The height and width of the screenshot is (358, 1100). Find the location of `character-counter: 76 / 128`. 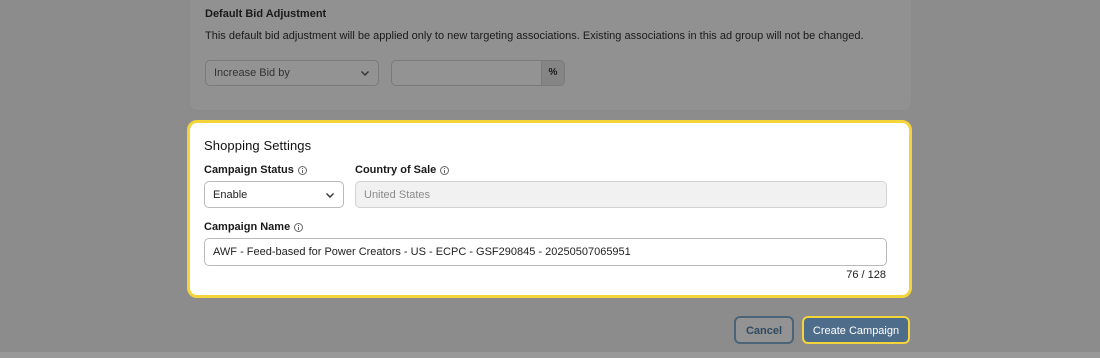

character-counter: 76 / 128 is located at coordinates (866, 275).